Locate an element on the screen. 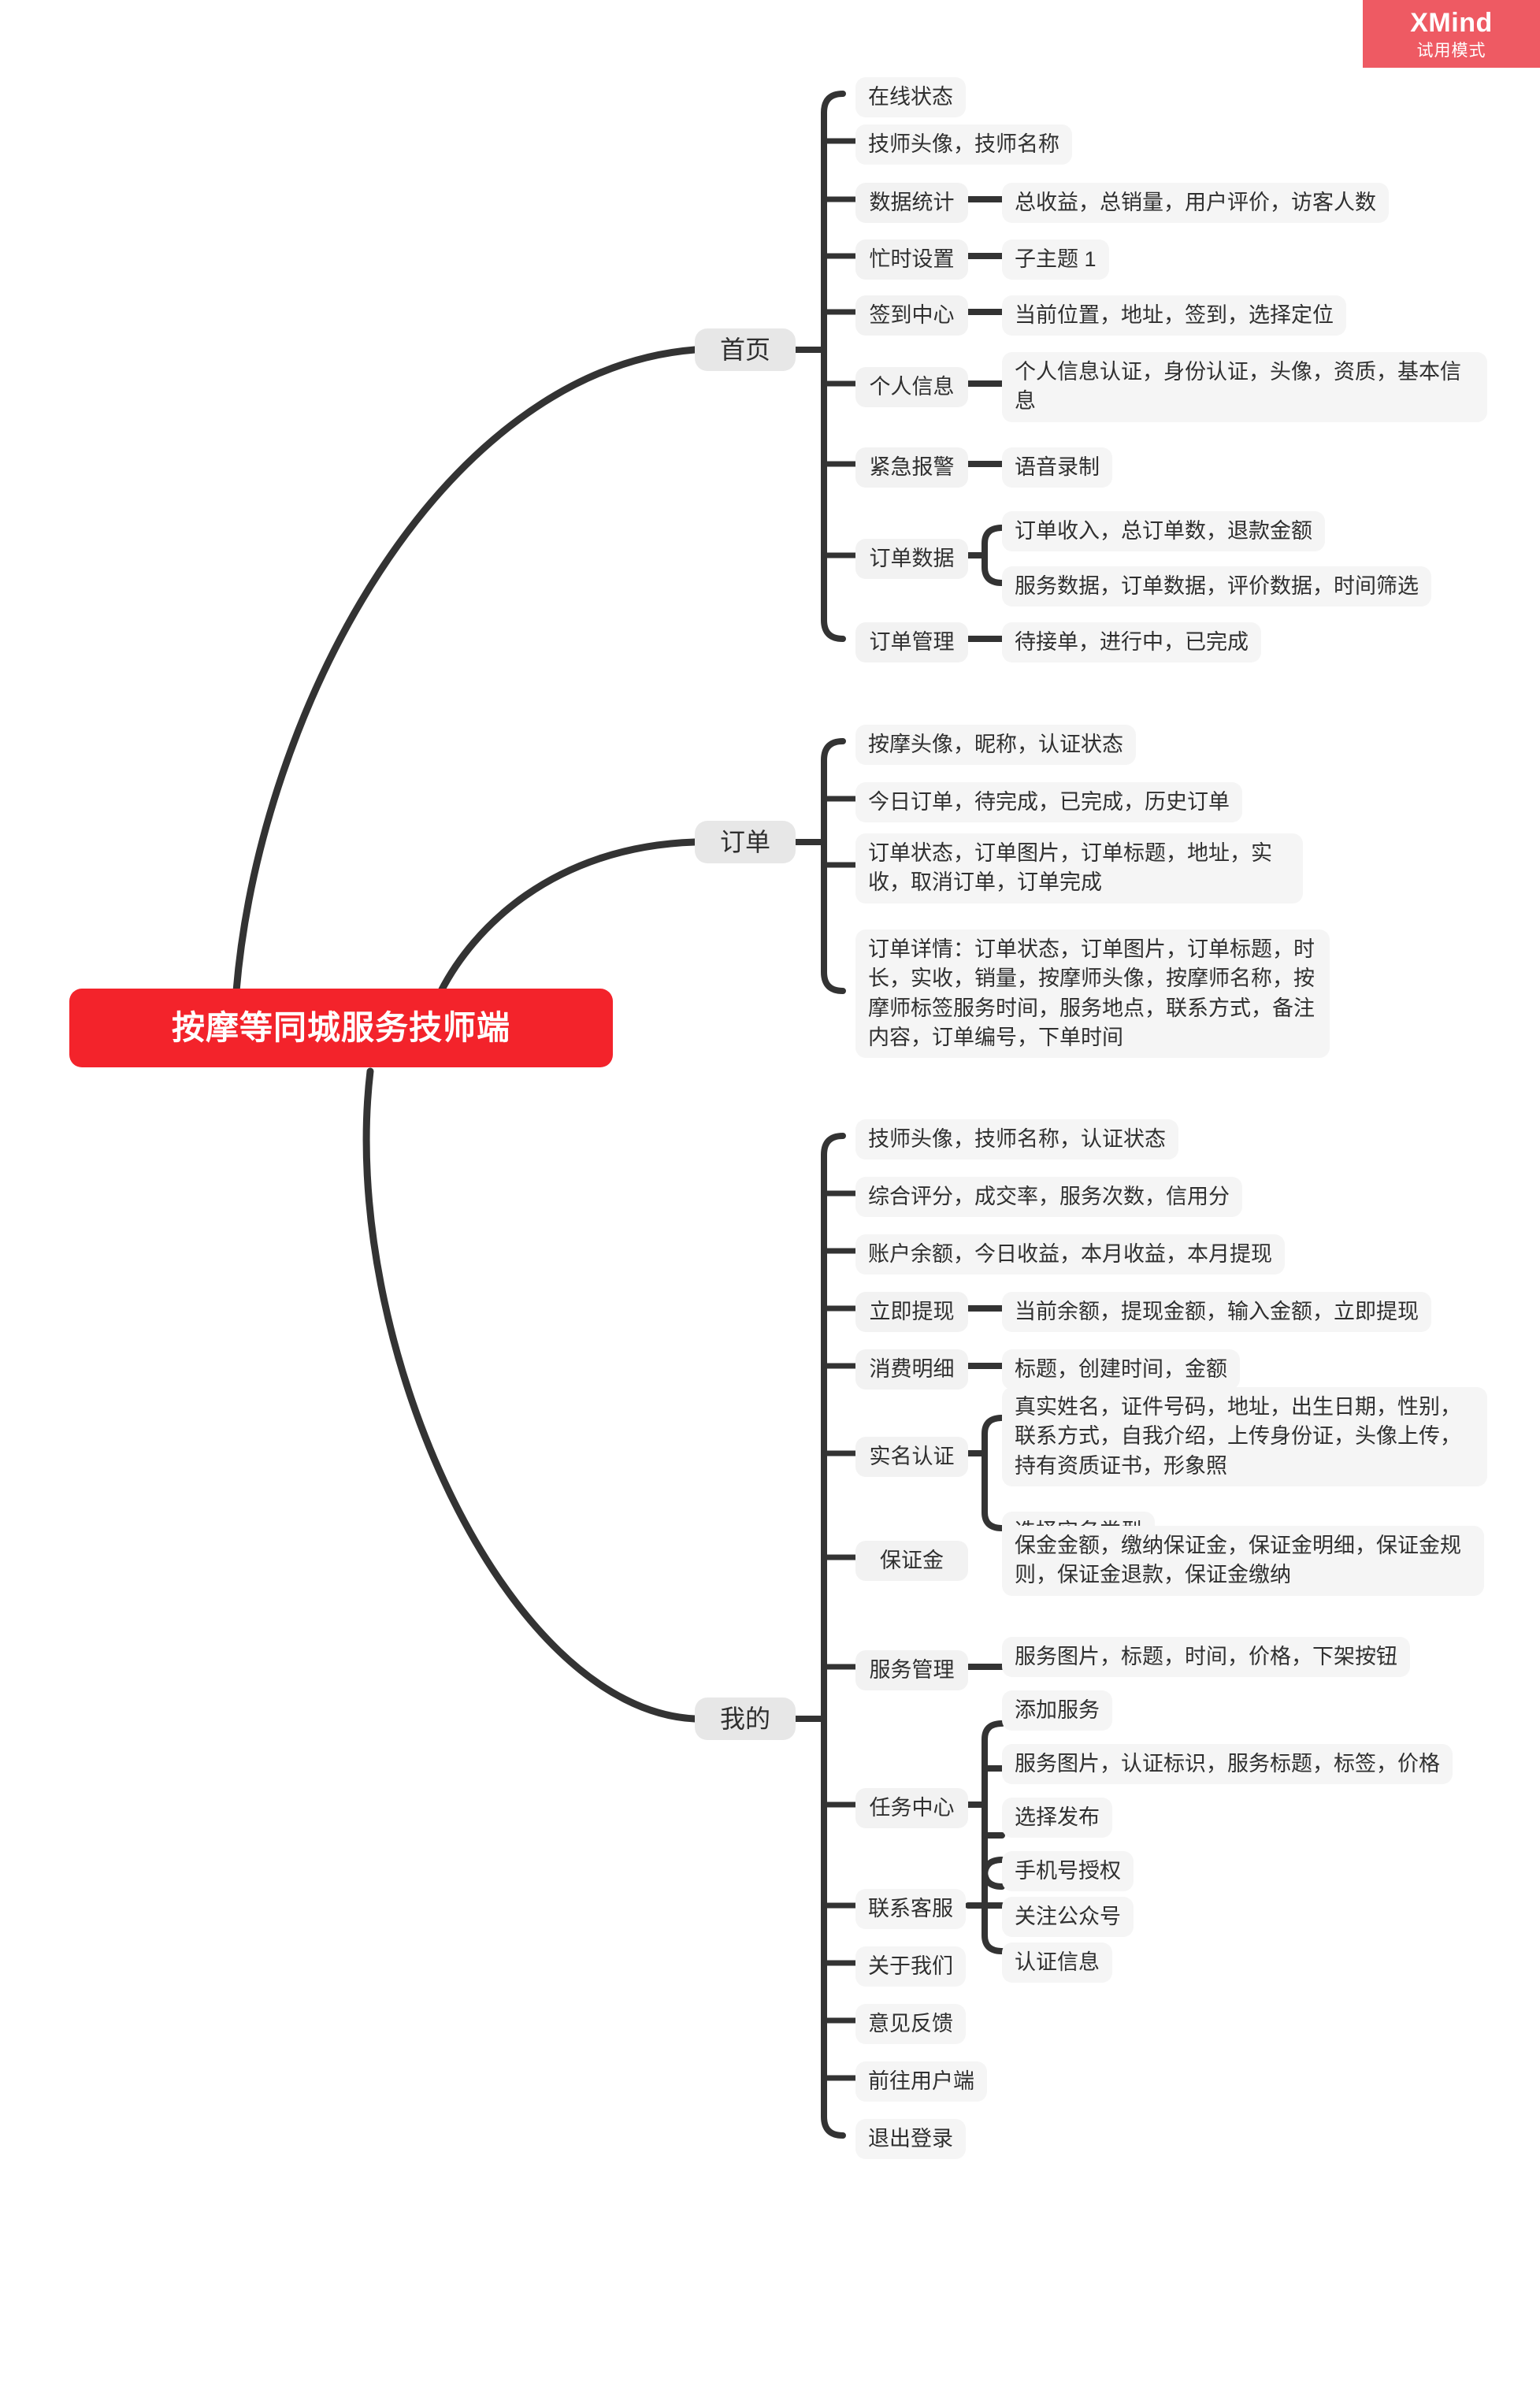 The height and width of the screenshot is (2397, 1540). node-text: 订单管理 is located at coordinates (912, 642).